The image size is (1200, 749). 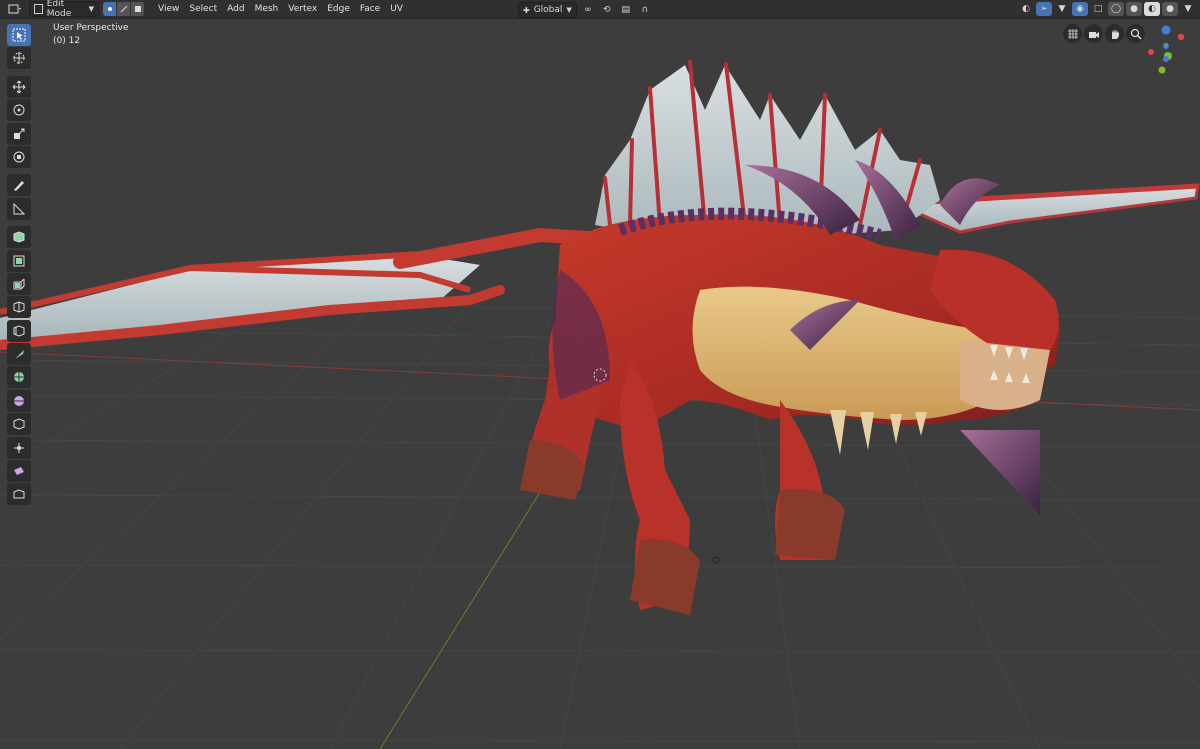 What do you see at coordinates (1044, 9) in the screenshot?
I see `gizmo-toggle-icon: ➢` at bounding box center [1044, 9].